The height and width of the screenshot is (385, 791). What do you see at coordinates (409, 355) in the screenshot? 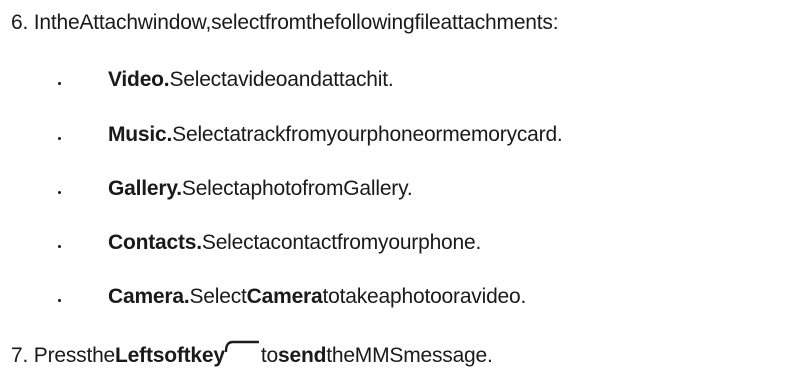
I see `step-7-post: theMMSmessage.` at bounding box center [409, 355].